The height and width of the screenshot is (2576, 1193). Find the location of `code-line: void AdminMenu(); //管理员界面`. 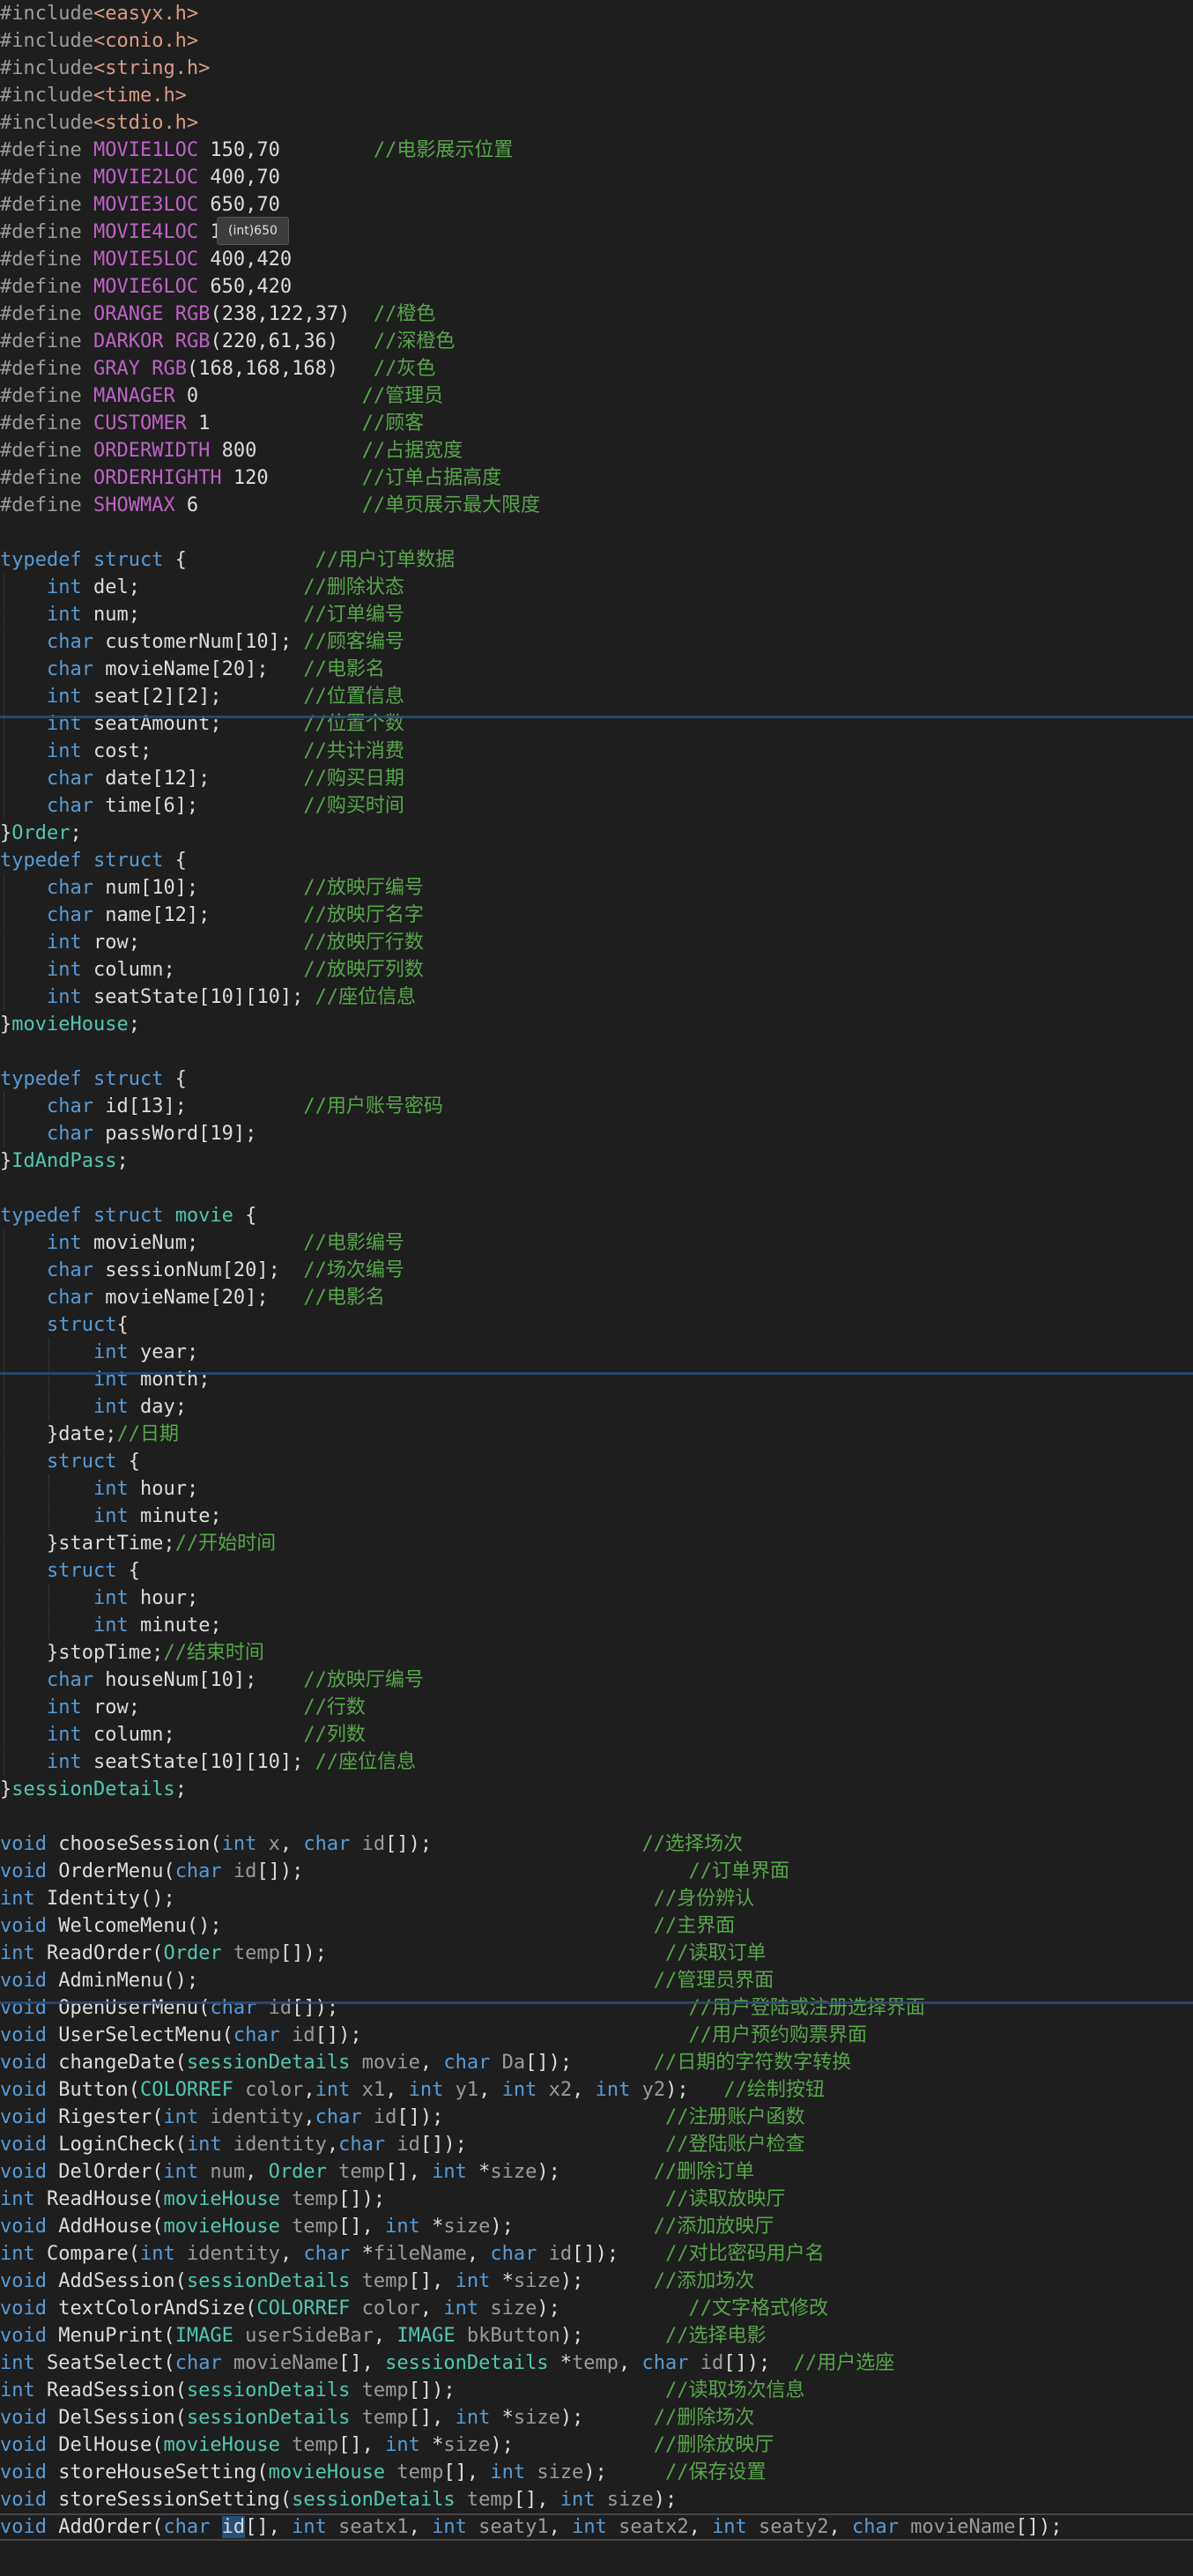

code-line: void AdminMenu(); //管理员界面 is located at coordinates (596, 1980).